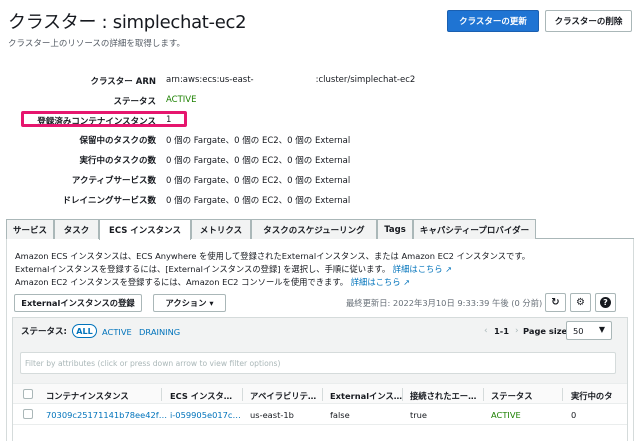 This screenshot has height=441, width=640. What do you see at coordinates (501, 331) in the screenshot?
I see `pager-range: 1-1` at bounding box center [501, 331].